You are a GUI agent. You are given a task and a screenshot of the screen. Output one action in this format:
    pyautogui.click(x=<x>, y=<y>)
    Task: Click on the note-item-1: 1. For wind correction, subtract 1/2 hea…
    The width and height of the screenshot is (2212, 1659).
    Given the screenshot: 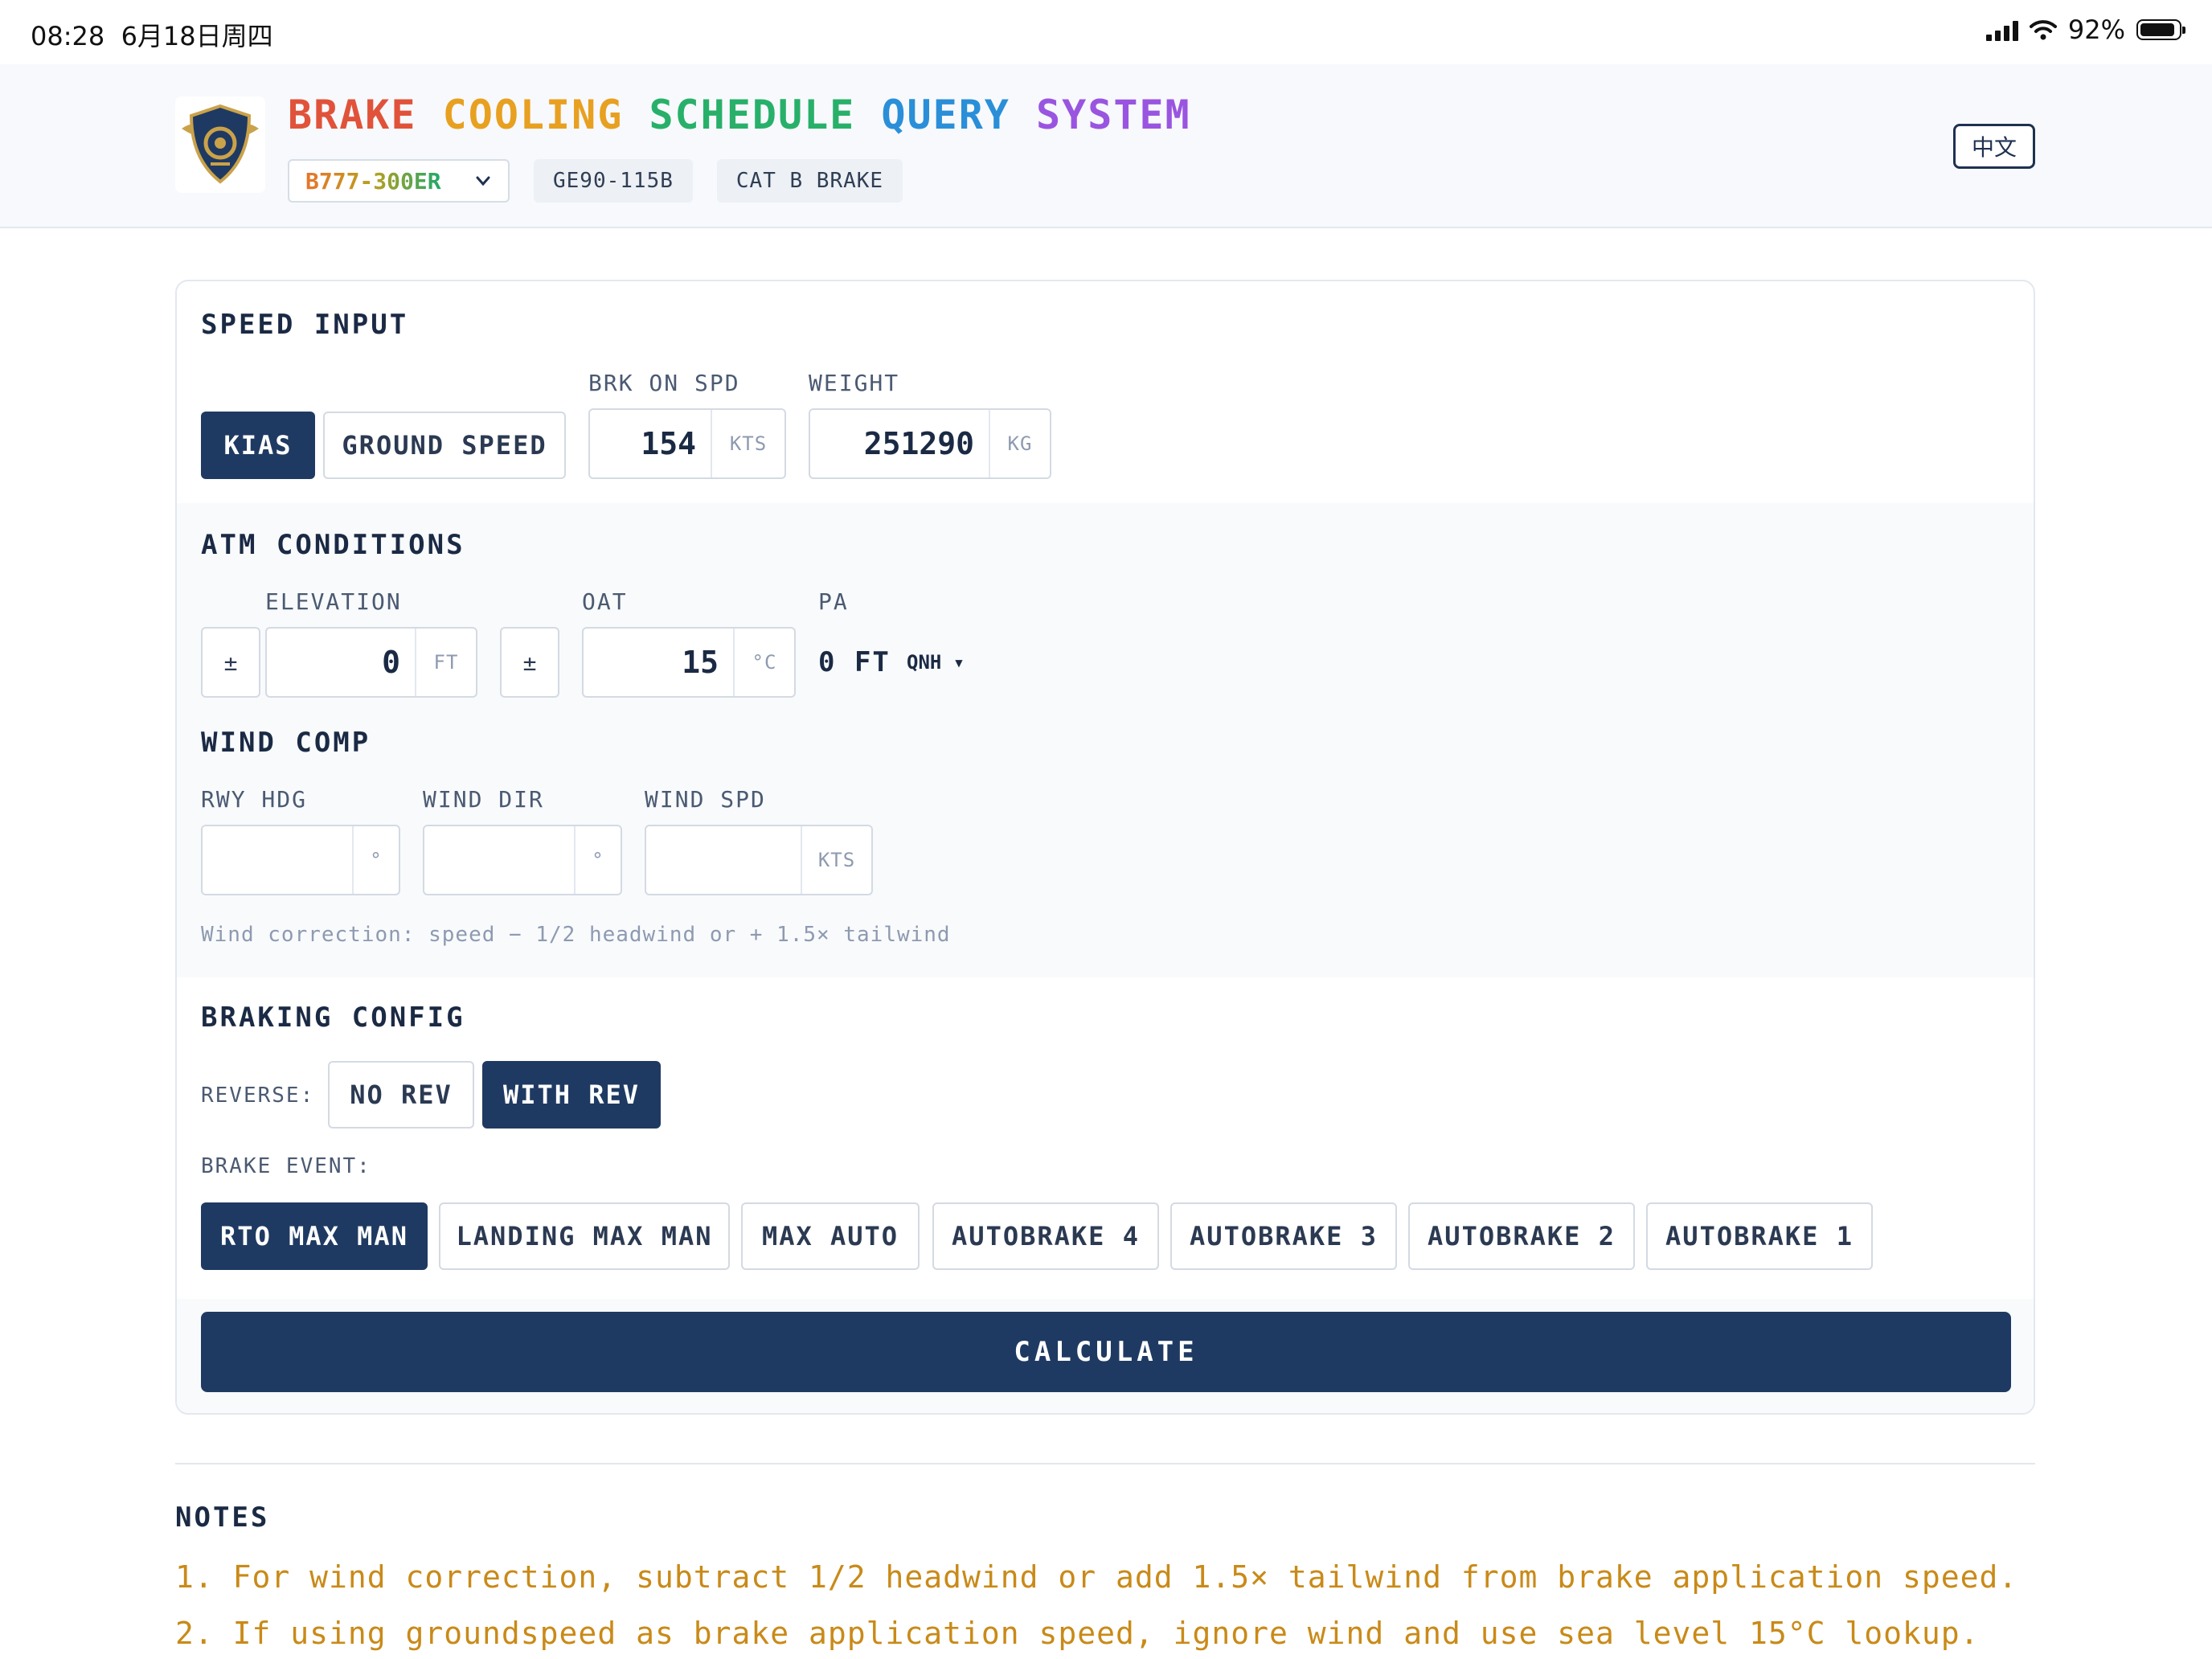 What is the action you would take?
    pyautogui.click(x=1096, y=1577)
    